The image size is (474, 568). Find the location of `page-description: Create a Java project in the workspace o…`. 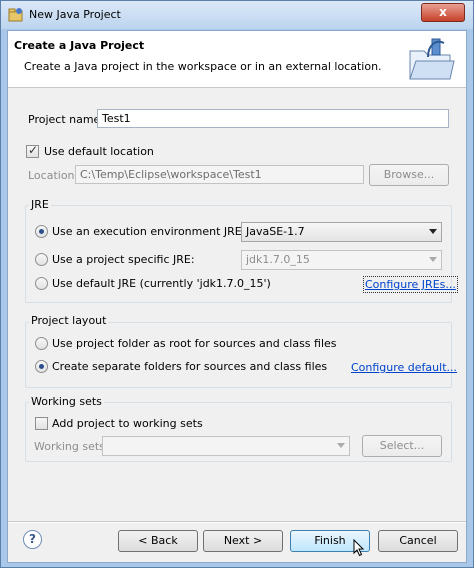

page-description: Create a Java project in the workspace o… is located at coordinates (203, 66).